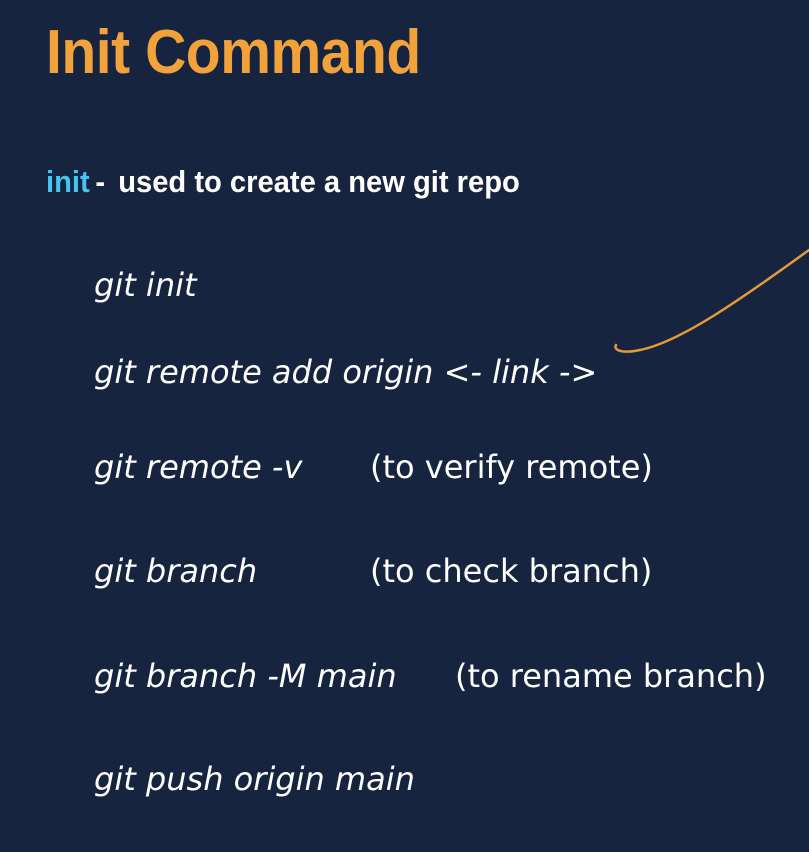 The height and width of the screenshot is (852, 809). Describe the element at coordinates (100, 181) in the screenshot. I see `subtitle-dash: -` at that location.